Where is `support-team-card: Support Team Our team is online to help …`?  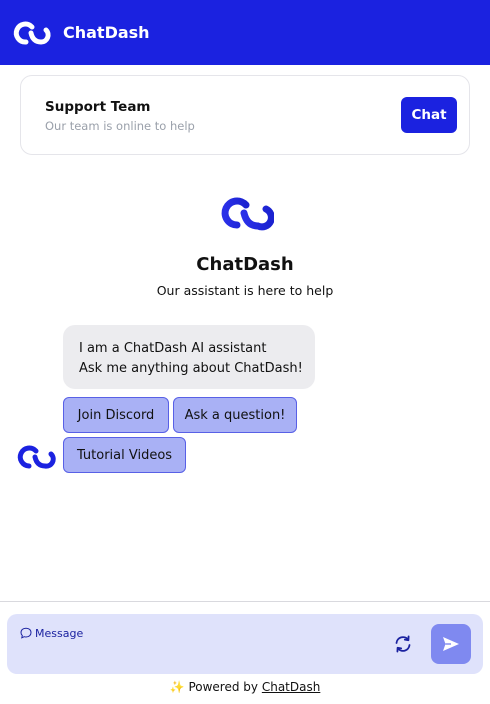
support-team-card: Support Team Our team is online to help … is located at coordinates (245, 115).